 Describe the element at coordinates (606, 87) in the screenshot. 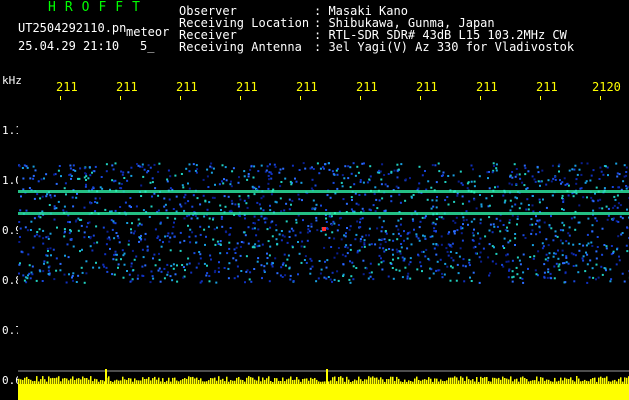

I see `x-tick: 2120` at that location.